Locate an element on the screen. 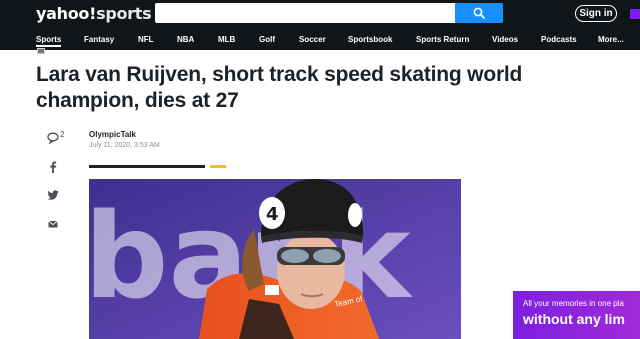 The width and height of the screenshot is (640, 339). byline-accent is located at coordinates (218, 166).